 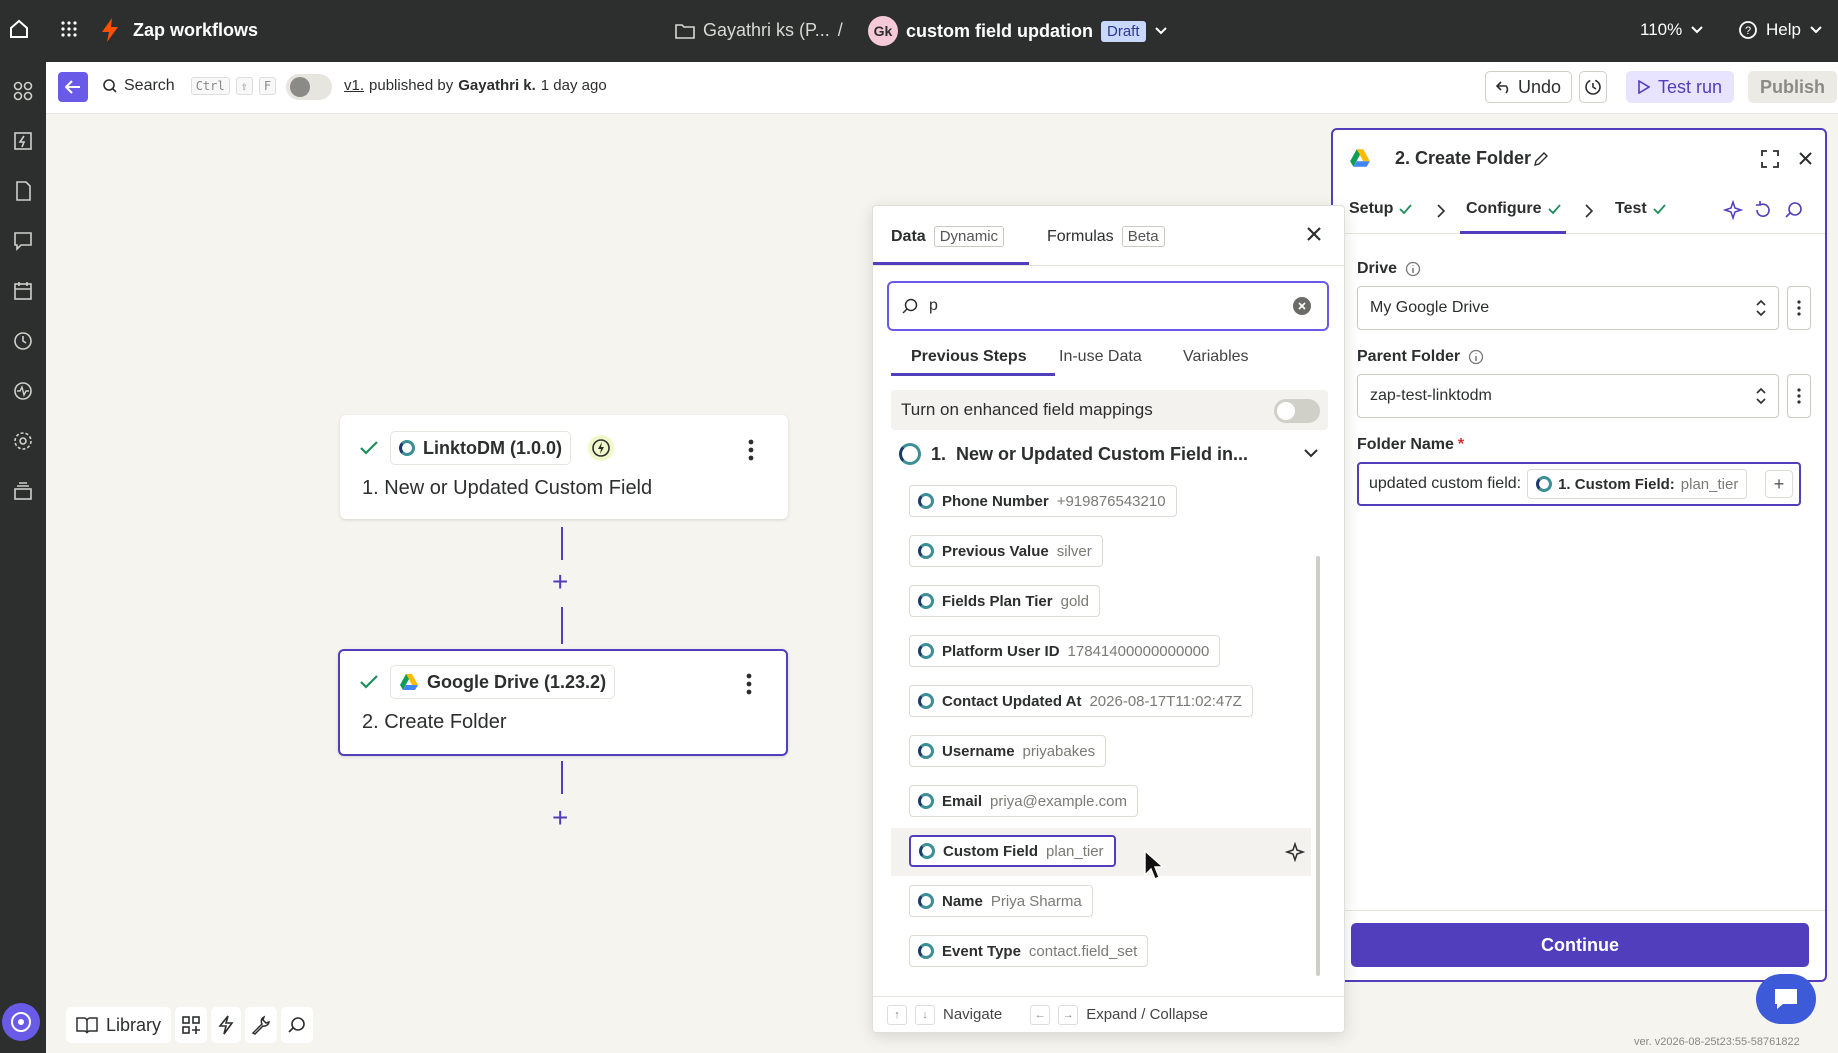 What do you see at coordinates (1568, 396) in the screenshot?
I see `parent-folder-select: zap-test-linktodm` at bounding box center [1568, 396].